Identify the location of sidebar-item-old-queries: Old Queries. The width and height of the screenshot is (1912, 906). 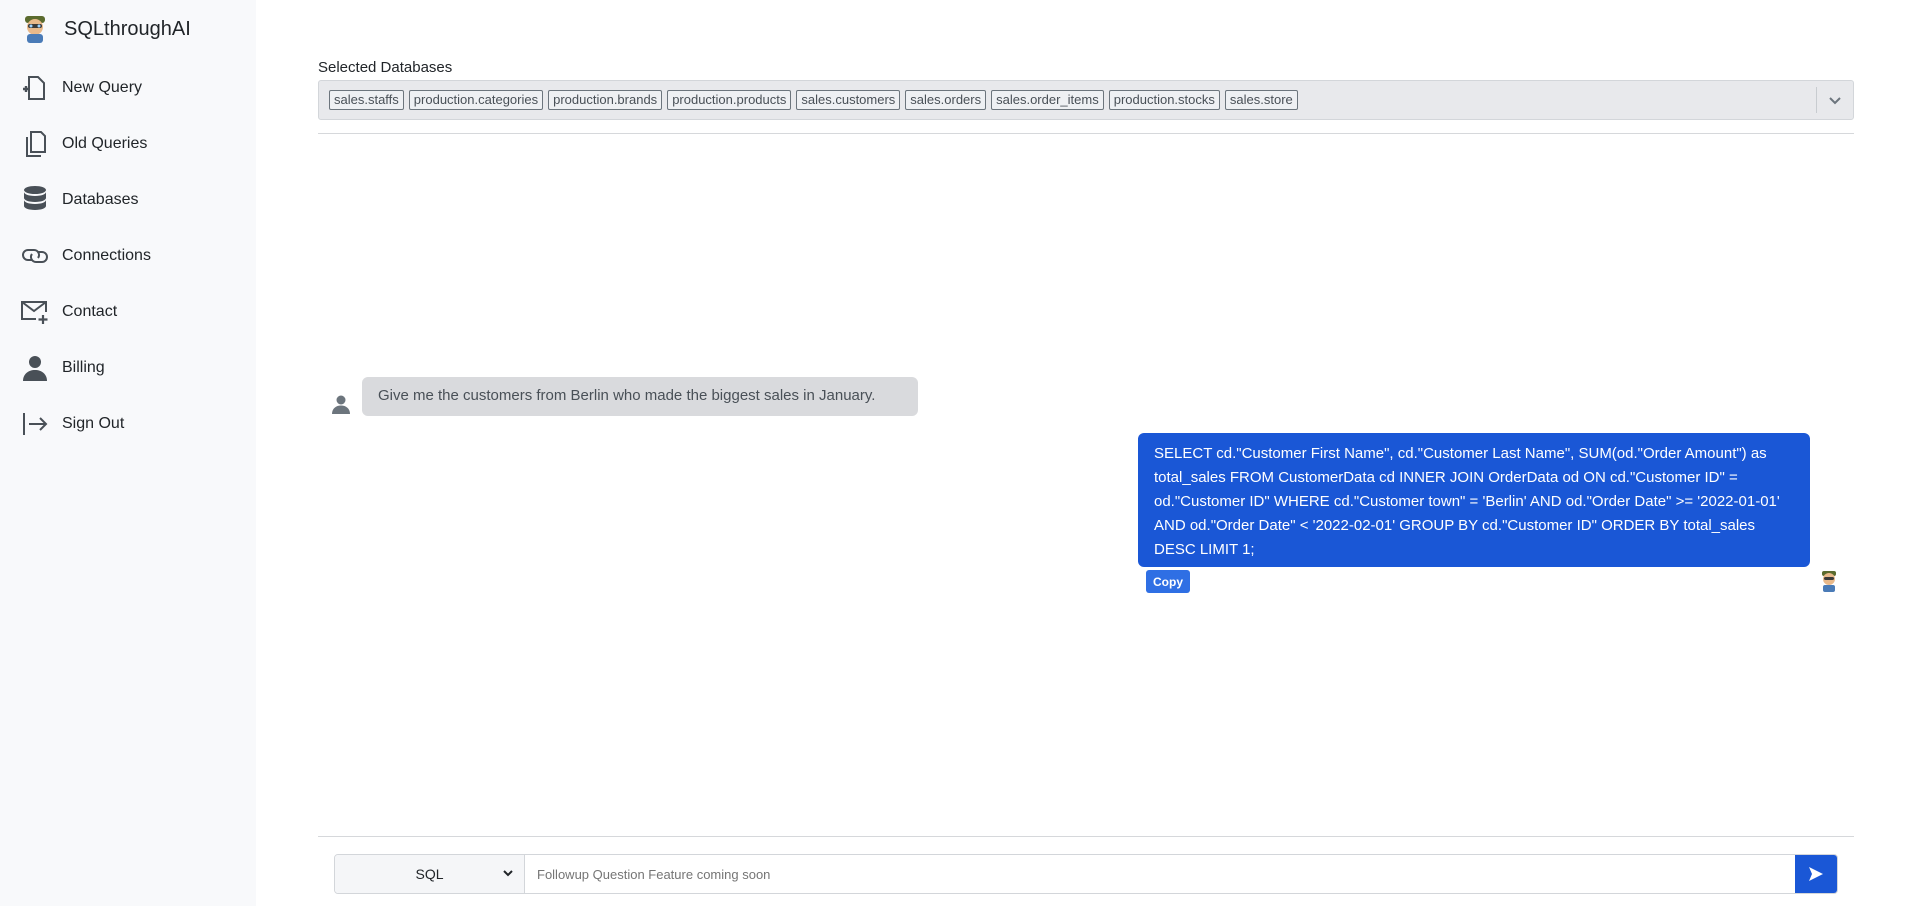
(128, 144).